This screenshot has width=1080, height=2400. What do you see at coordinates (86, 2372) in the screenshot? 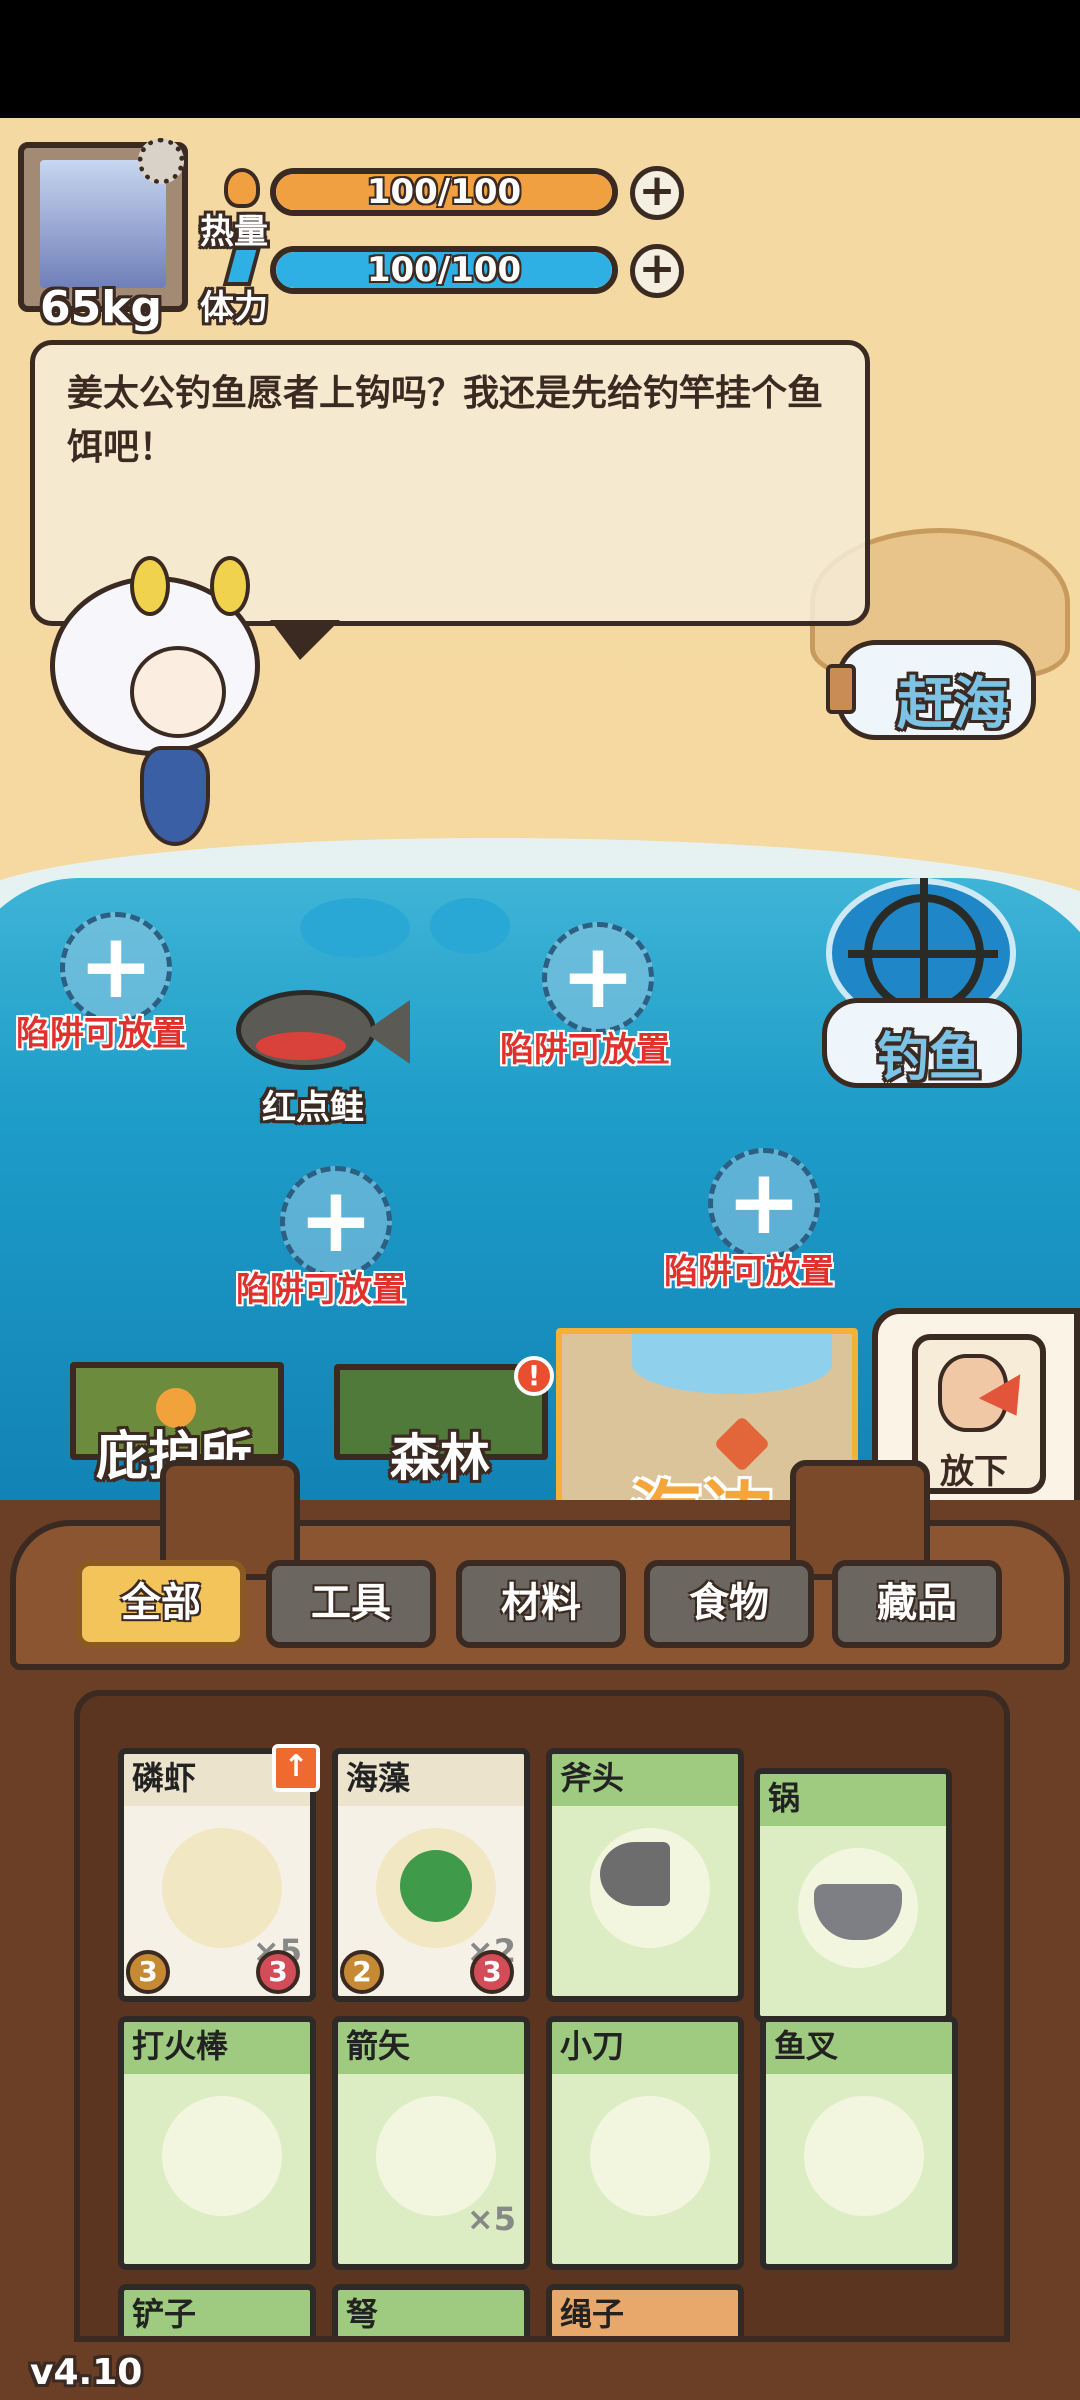
I see `version-label: v4.10` at bounding box center [86, 2372].